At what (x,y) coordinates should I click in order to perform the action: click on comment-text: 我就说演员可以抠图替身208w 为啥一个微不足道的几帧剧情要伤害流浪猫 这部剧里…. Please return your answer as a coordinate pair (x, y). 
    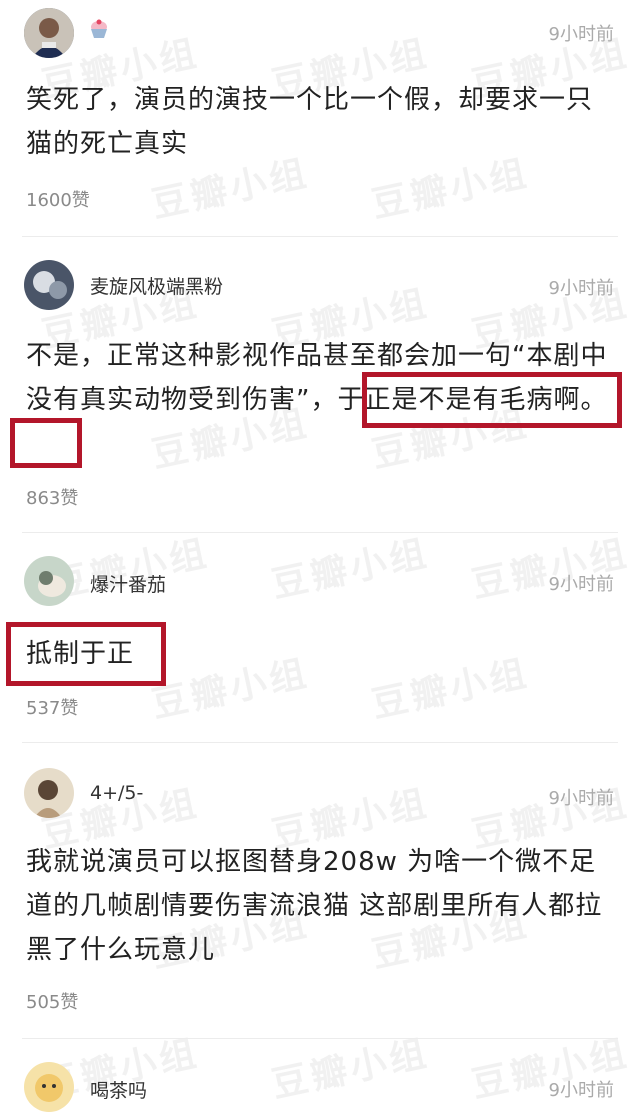
    Looking at the image, I should click on (314, 906).